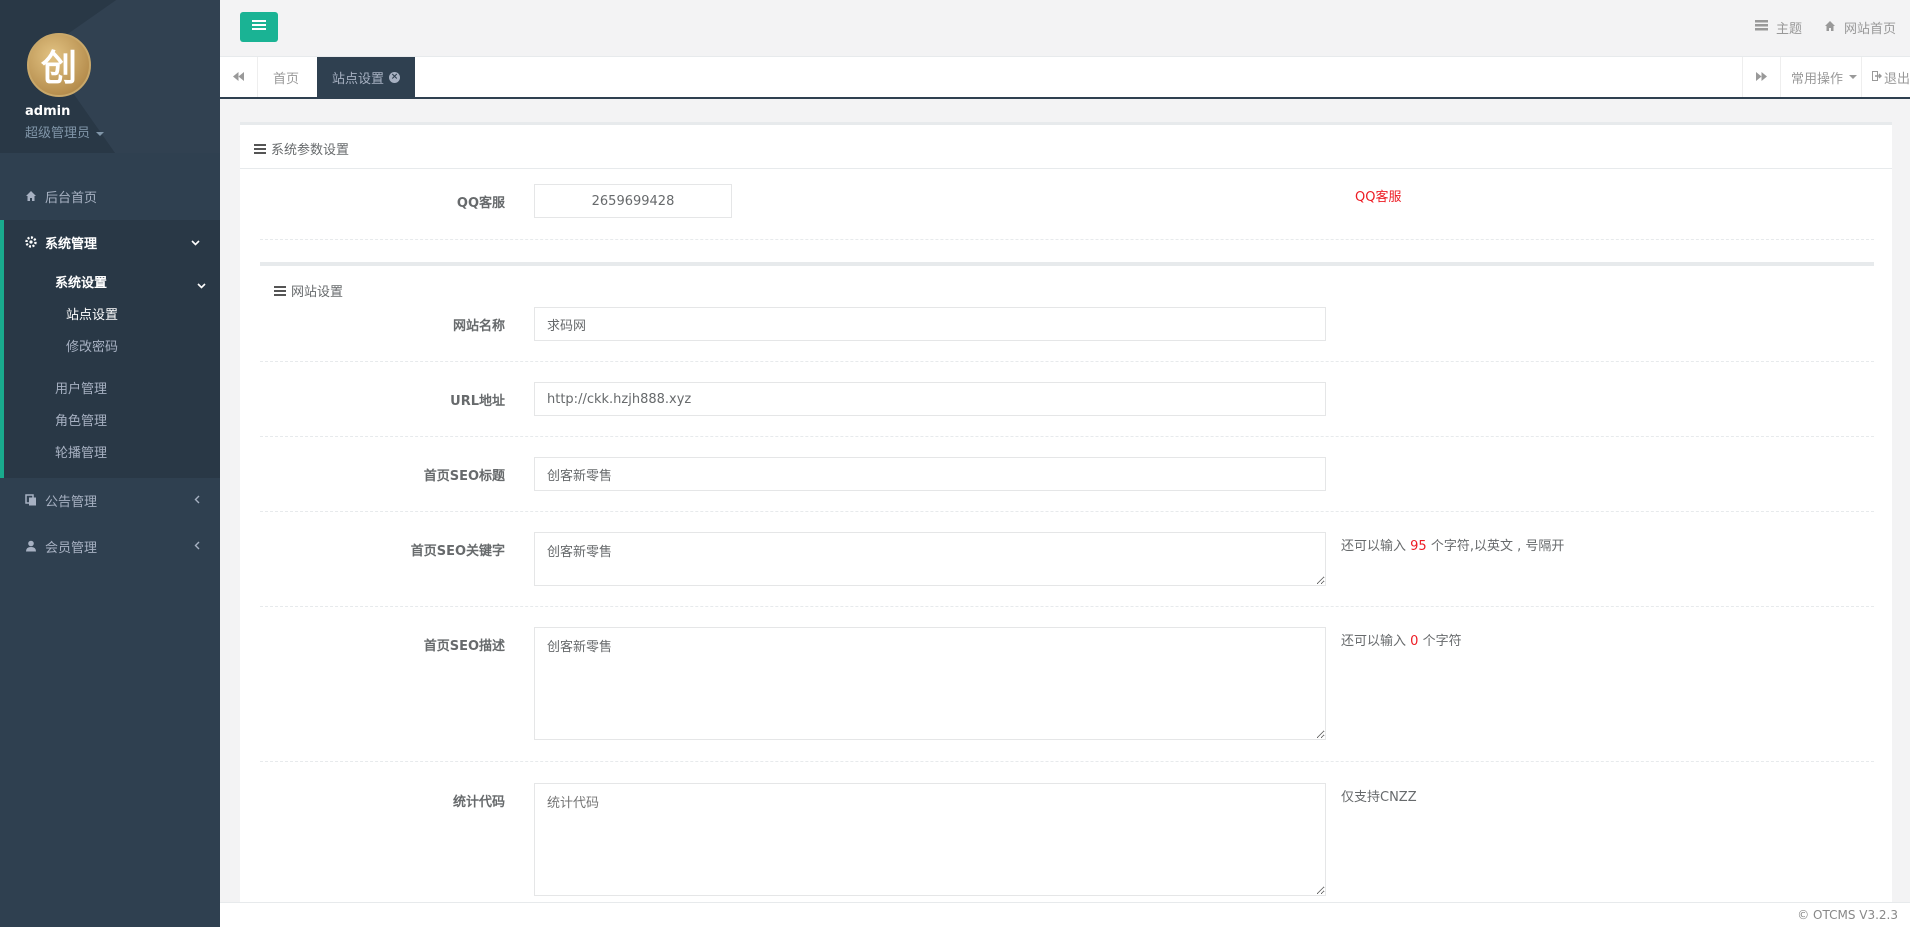 The image size is (1910, 927). I want to click on menu-toggle-button, so click(259, 27).